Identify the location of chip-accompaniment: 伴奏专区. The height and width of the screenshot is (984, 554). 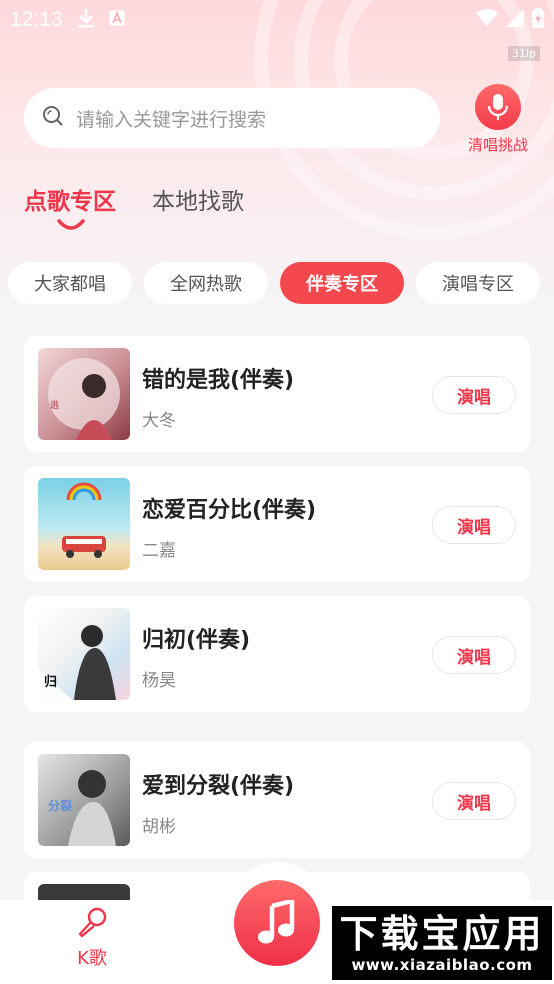
(342, 283).